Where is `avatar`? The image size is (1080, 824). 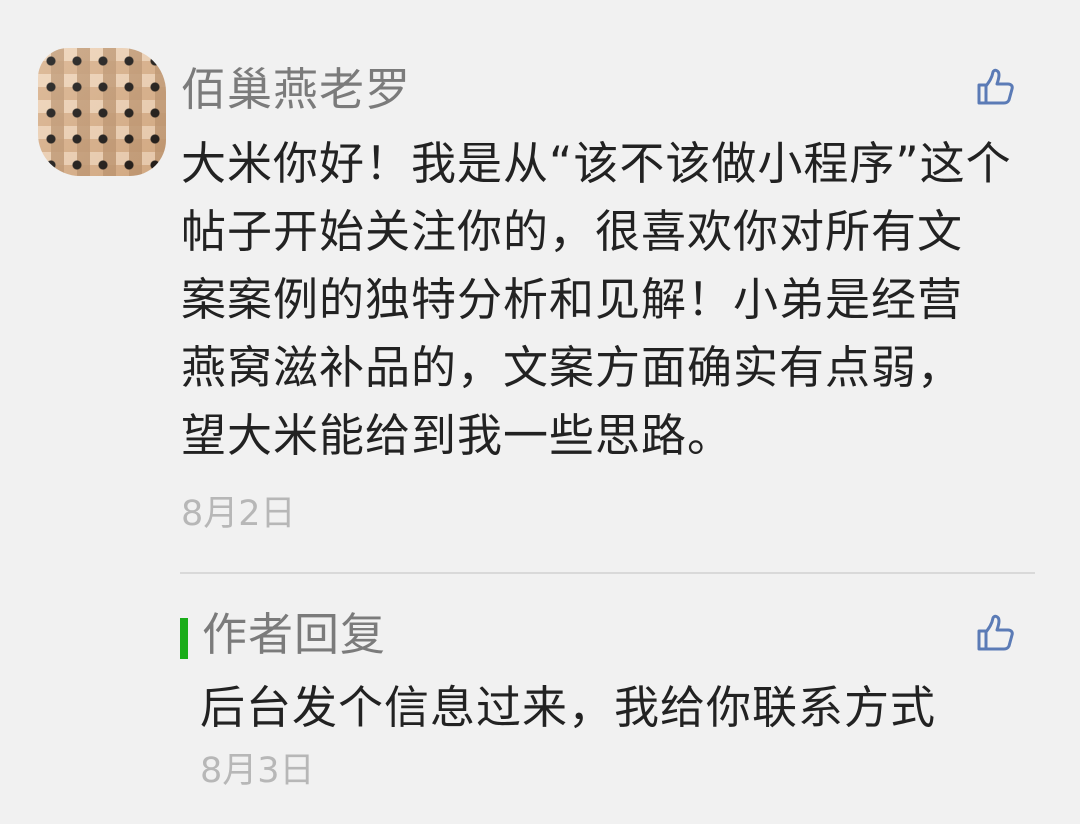 avatar is located at coordinates (102, 112).